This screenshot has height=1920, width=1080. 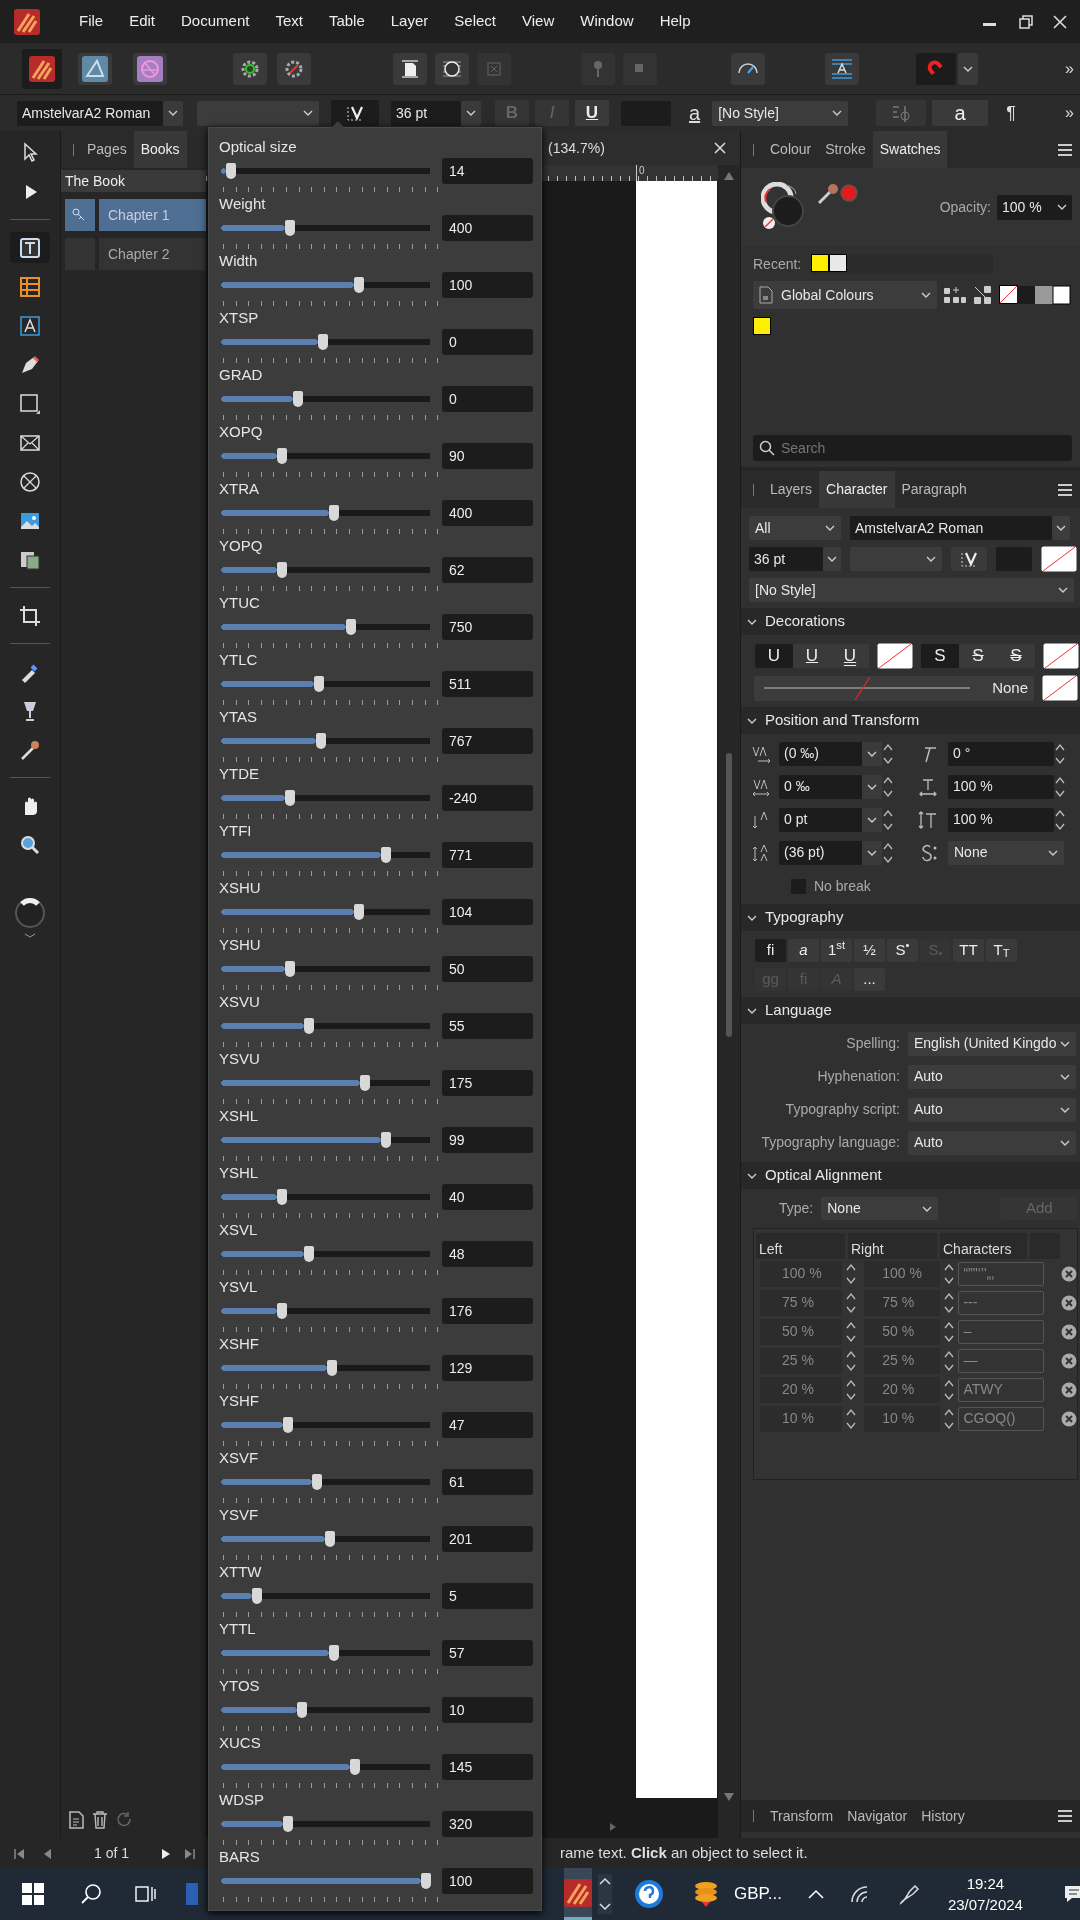 What do you see at coordinates (770, 950) in the screenshot?
I see `typography-button: fi` at bounding box center [770, 950].